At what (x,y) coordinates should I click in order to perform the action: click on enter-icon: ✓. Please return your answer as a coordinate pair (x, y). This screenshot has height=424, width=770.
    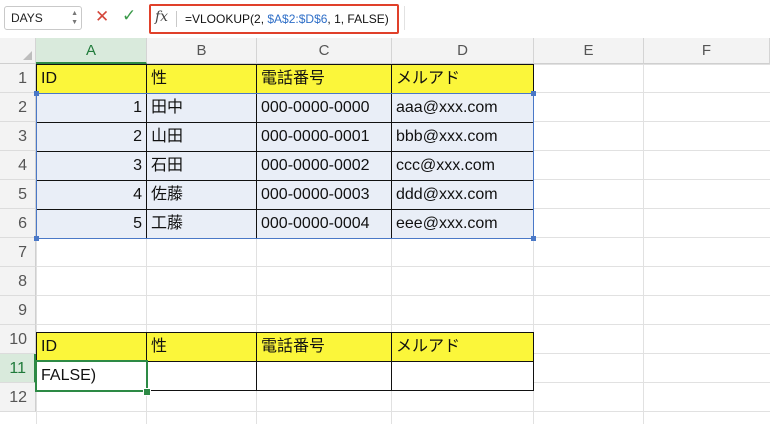
    Looking at the image, I should click on (129, 16).